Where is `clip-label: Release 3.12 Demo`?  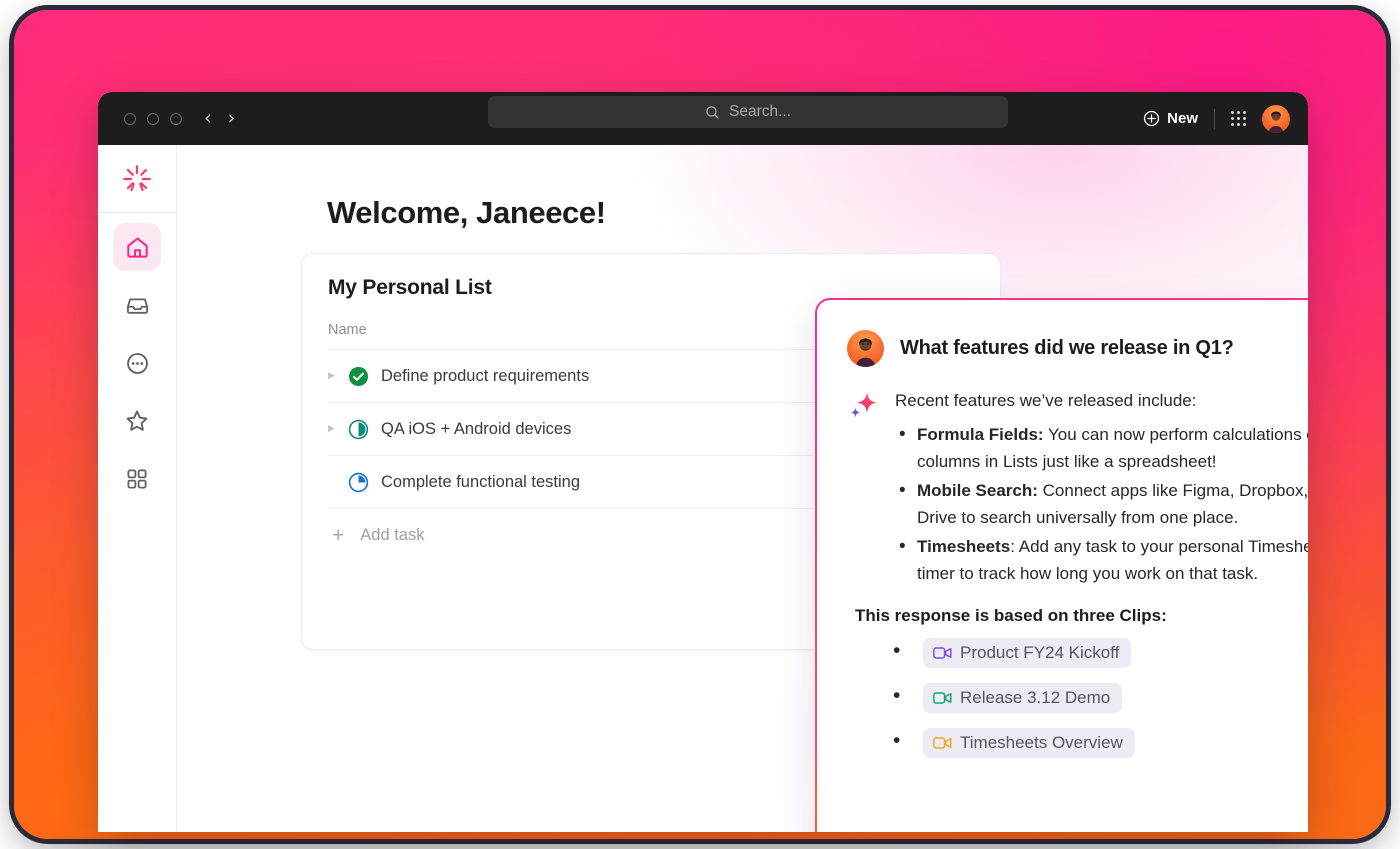
clip-label: Release 3.12 Demo is located at coordinates (1035, 697).